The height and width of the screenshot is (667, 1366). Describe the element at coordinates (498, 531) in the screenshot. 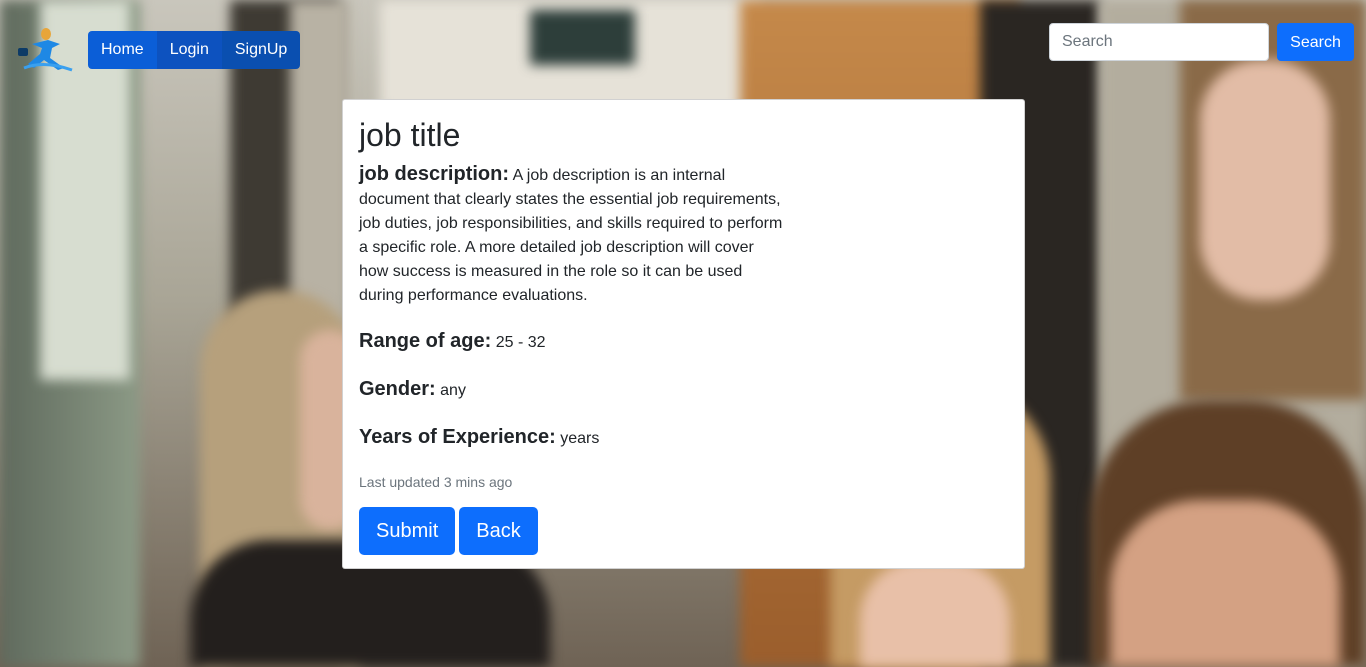

I see `back-button: Back` at that location.